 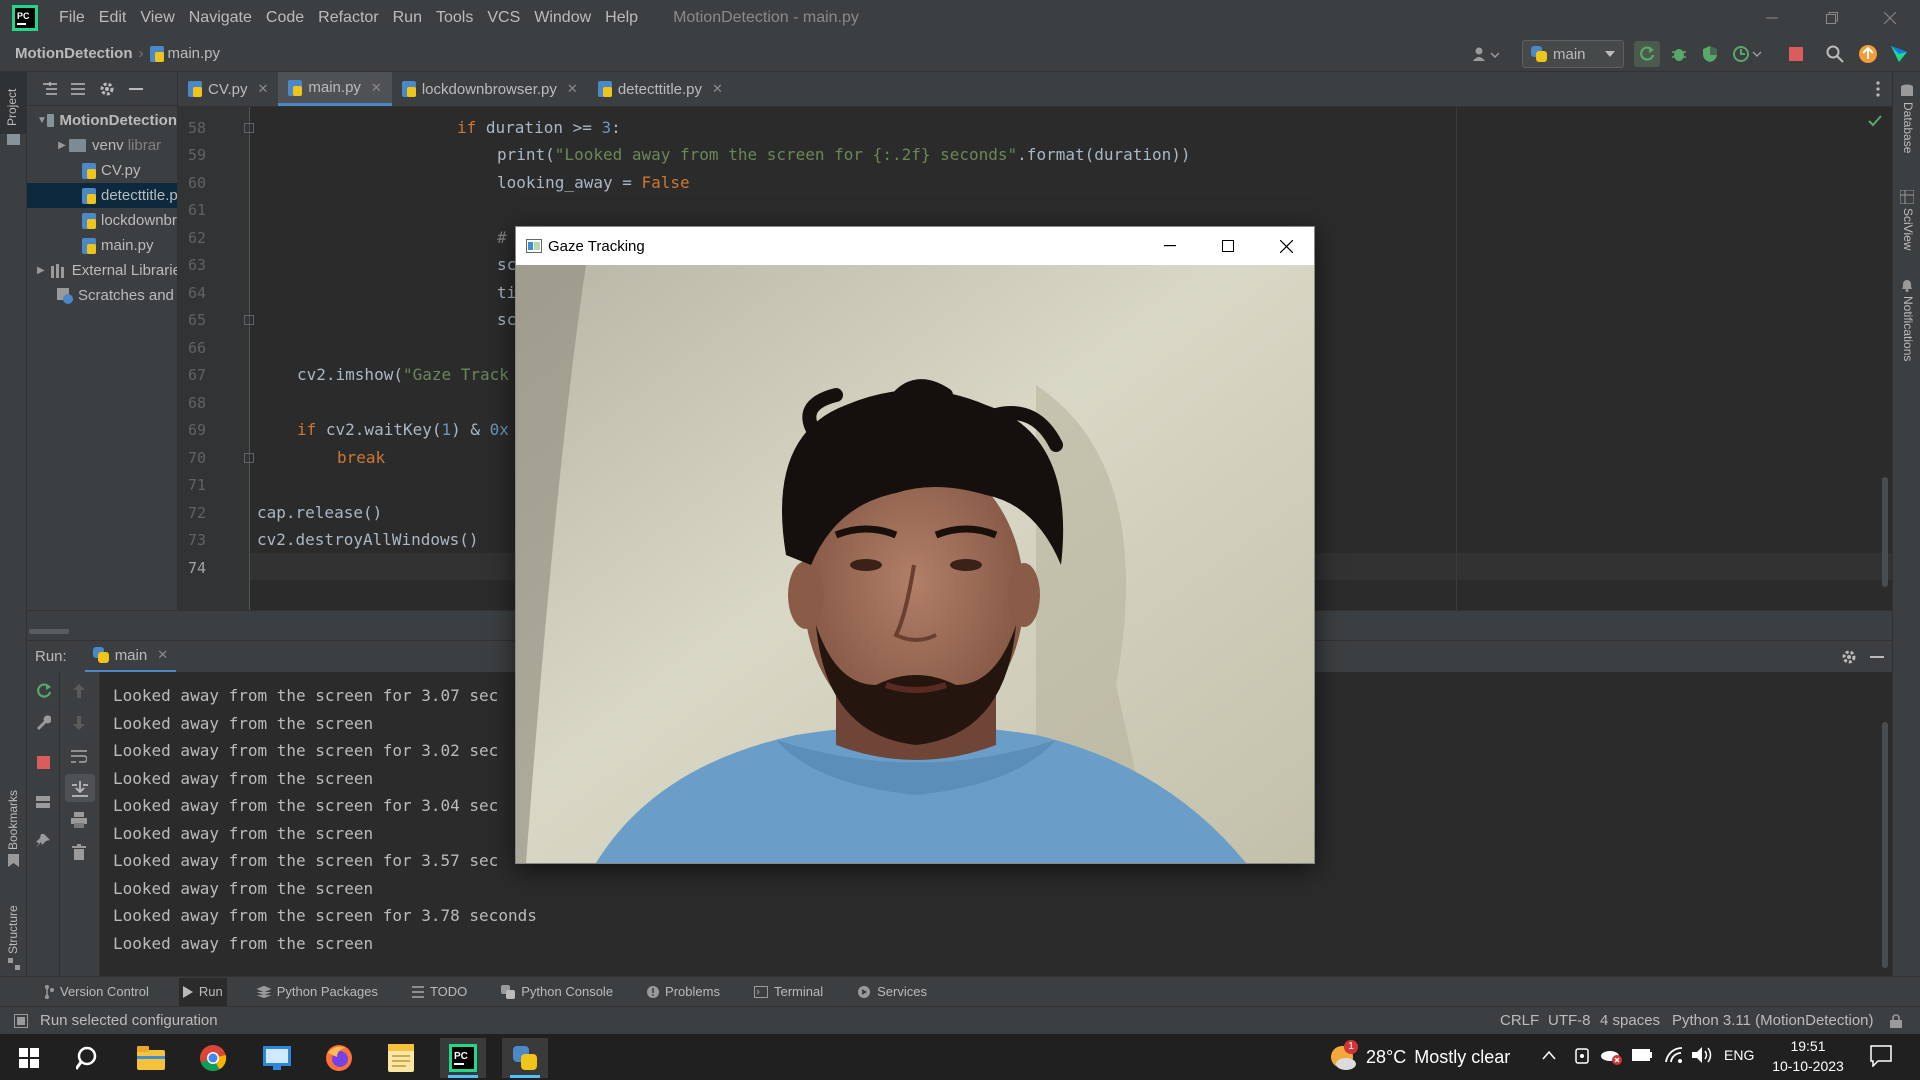 What do you see at coordinates (79, 691) in the screenshot?
I see `scroll-up-icon` at bounding box center [79, 691].